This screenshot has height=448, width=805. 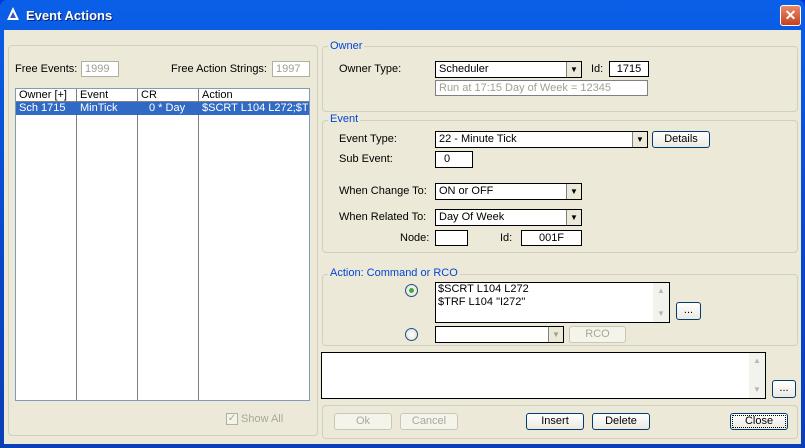 I want to click on cancel-button: Cancel, so click(x=429, y=421).